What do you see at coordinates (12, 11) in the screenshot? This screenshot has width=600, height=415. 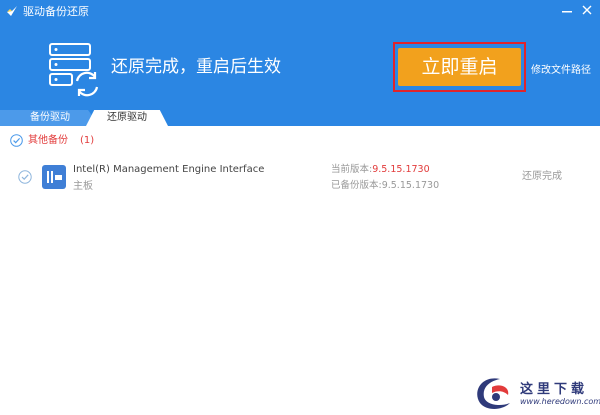 I see `app-logo-icon` at bounding box center [12, 11].